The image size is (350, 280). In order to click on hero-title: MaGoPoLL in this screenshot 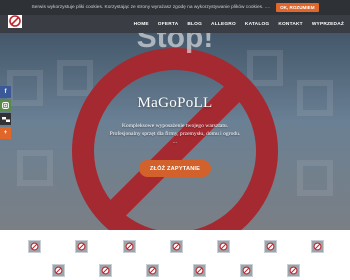, I will do `click(175, 103)`.